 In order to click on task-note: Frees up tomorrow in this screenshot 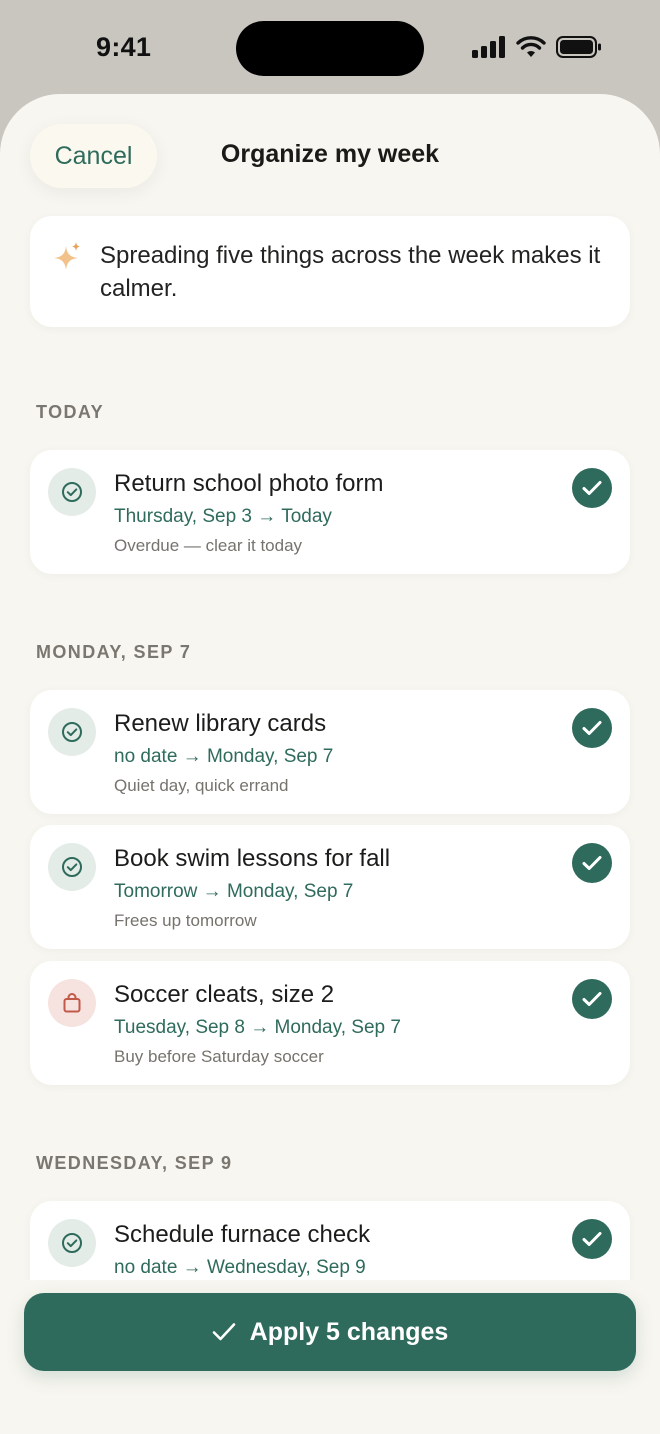, I will do `click(185, 920)`.